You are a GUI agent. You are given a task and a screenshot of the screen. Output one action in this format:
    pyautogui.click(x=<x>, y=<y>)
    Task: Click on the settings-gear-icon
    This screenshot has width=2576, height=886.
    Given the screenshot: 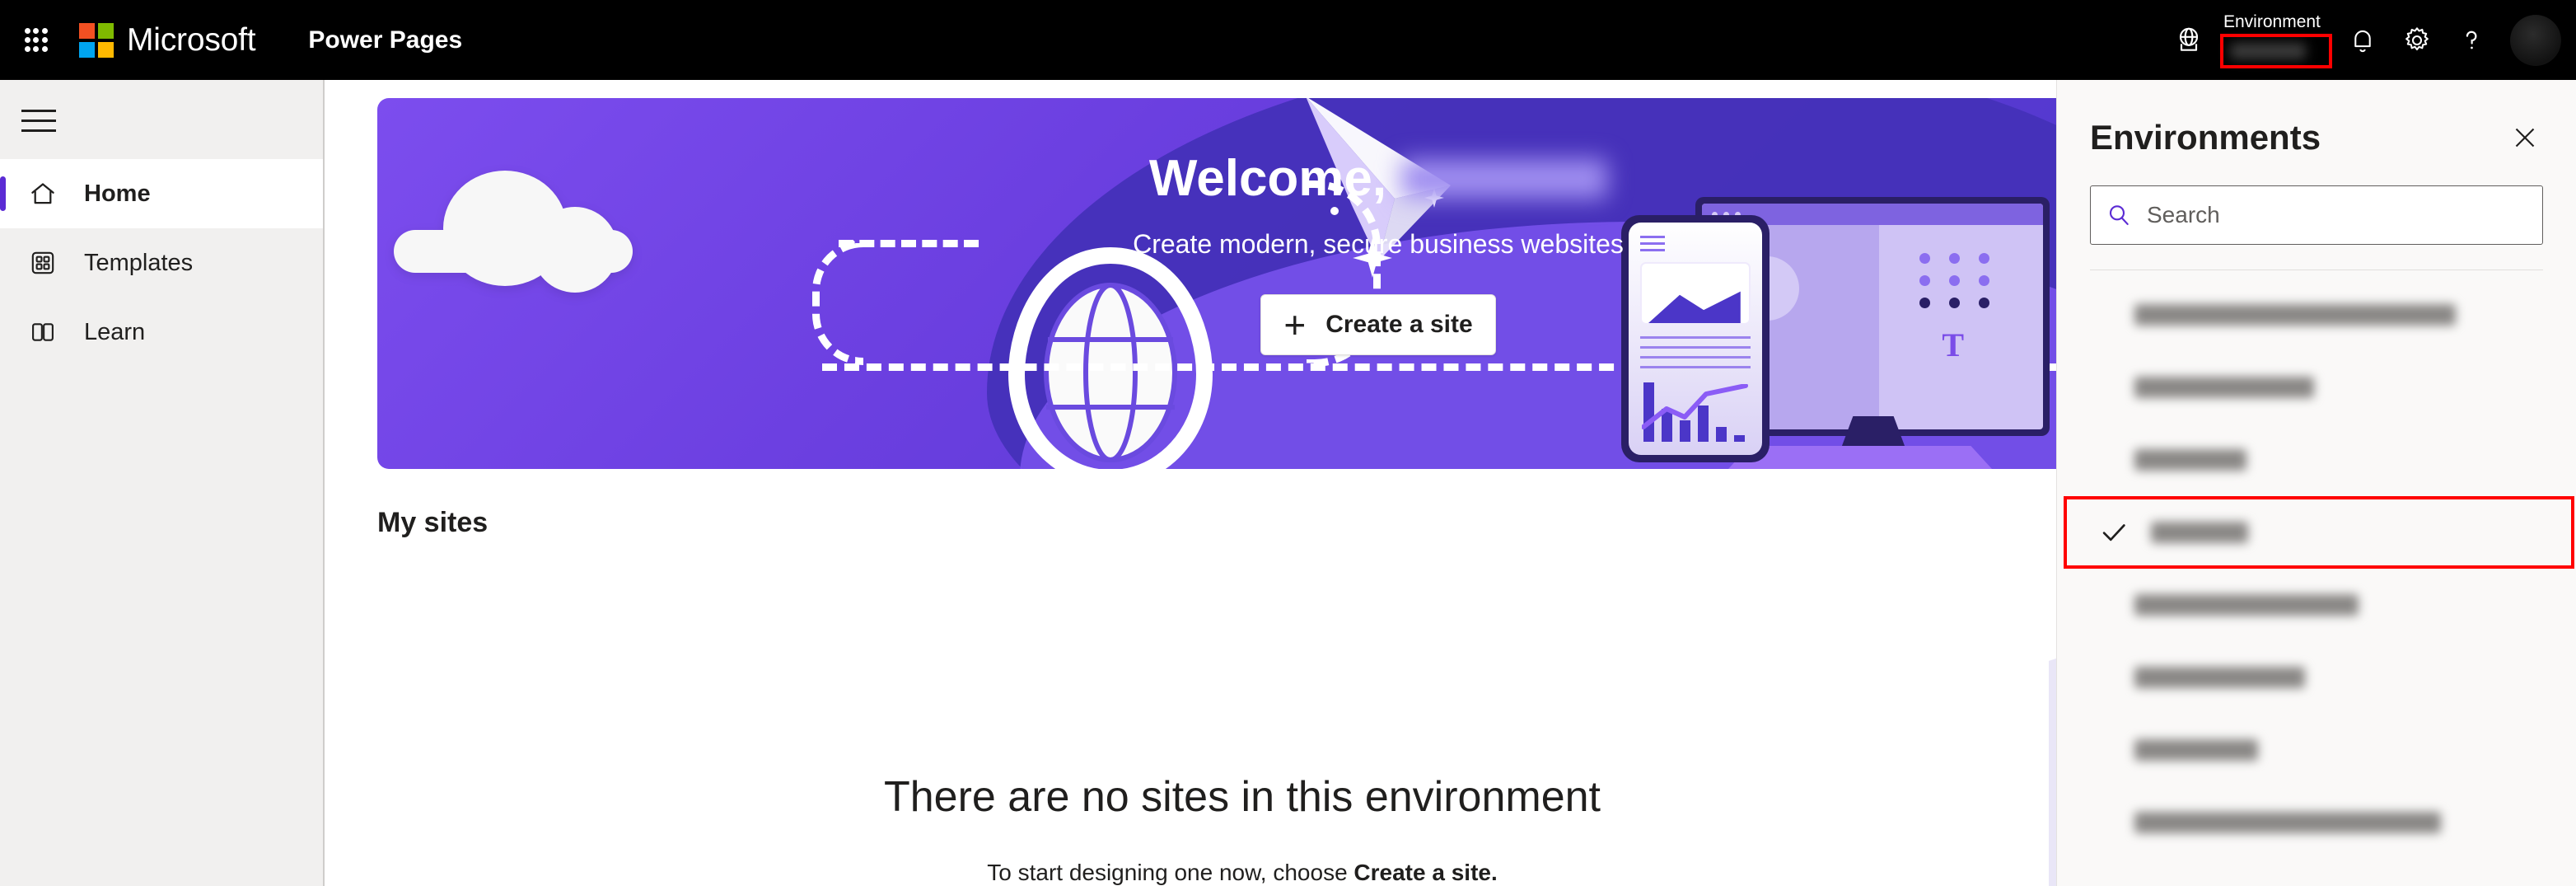 What is the action you would take?
    pyautogui.click(x=2417, y=40)
    